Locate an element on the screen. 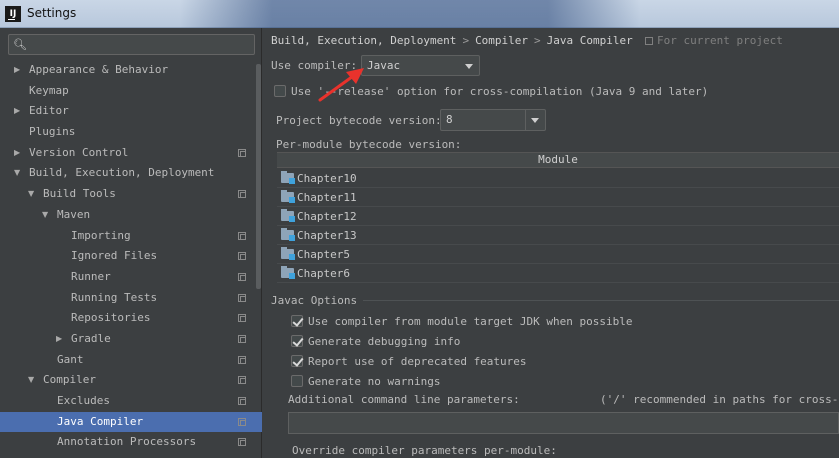 The image size is (839, 458). sidebar-item-label: Gant is located at coordinates (70, 359).